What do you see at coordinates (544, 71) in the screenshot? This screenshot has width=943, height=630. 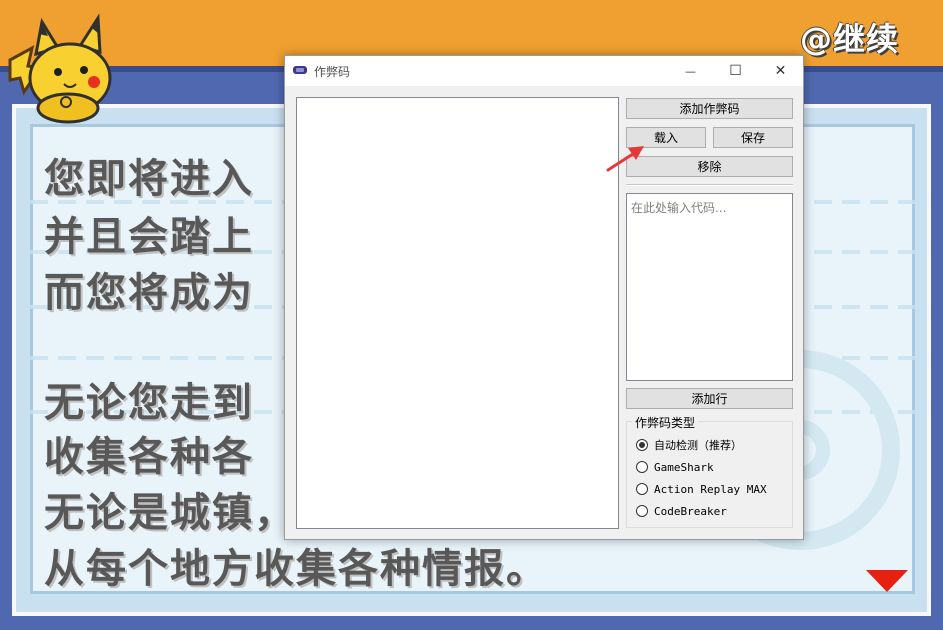 I see `dialog-titlebar: 作弊码 — ☐ ✕` at bounding box center [544, 71].